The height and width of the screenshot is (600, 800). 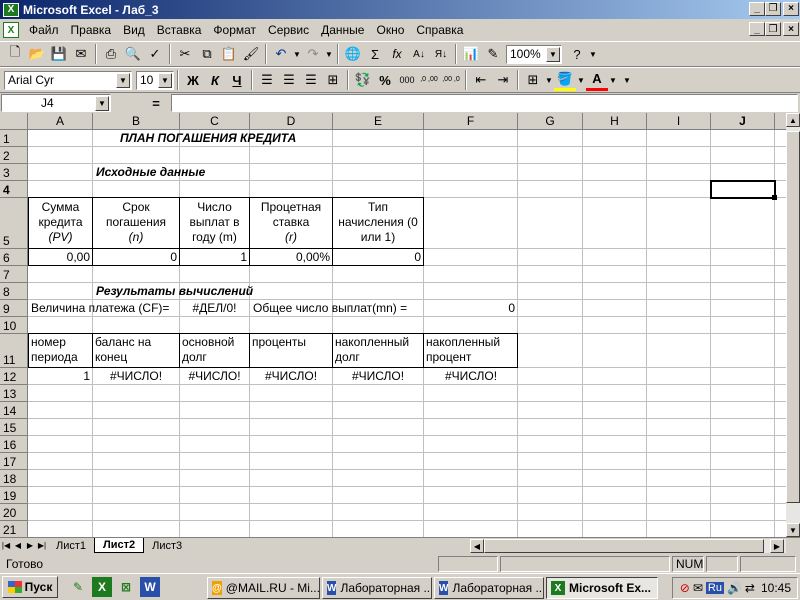 I want to click on row-header: 17, so click(x=14, y=461).